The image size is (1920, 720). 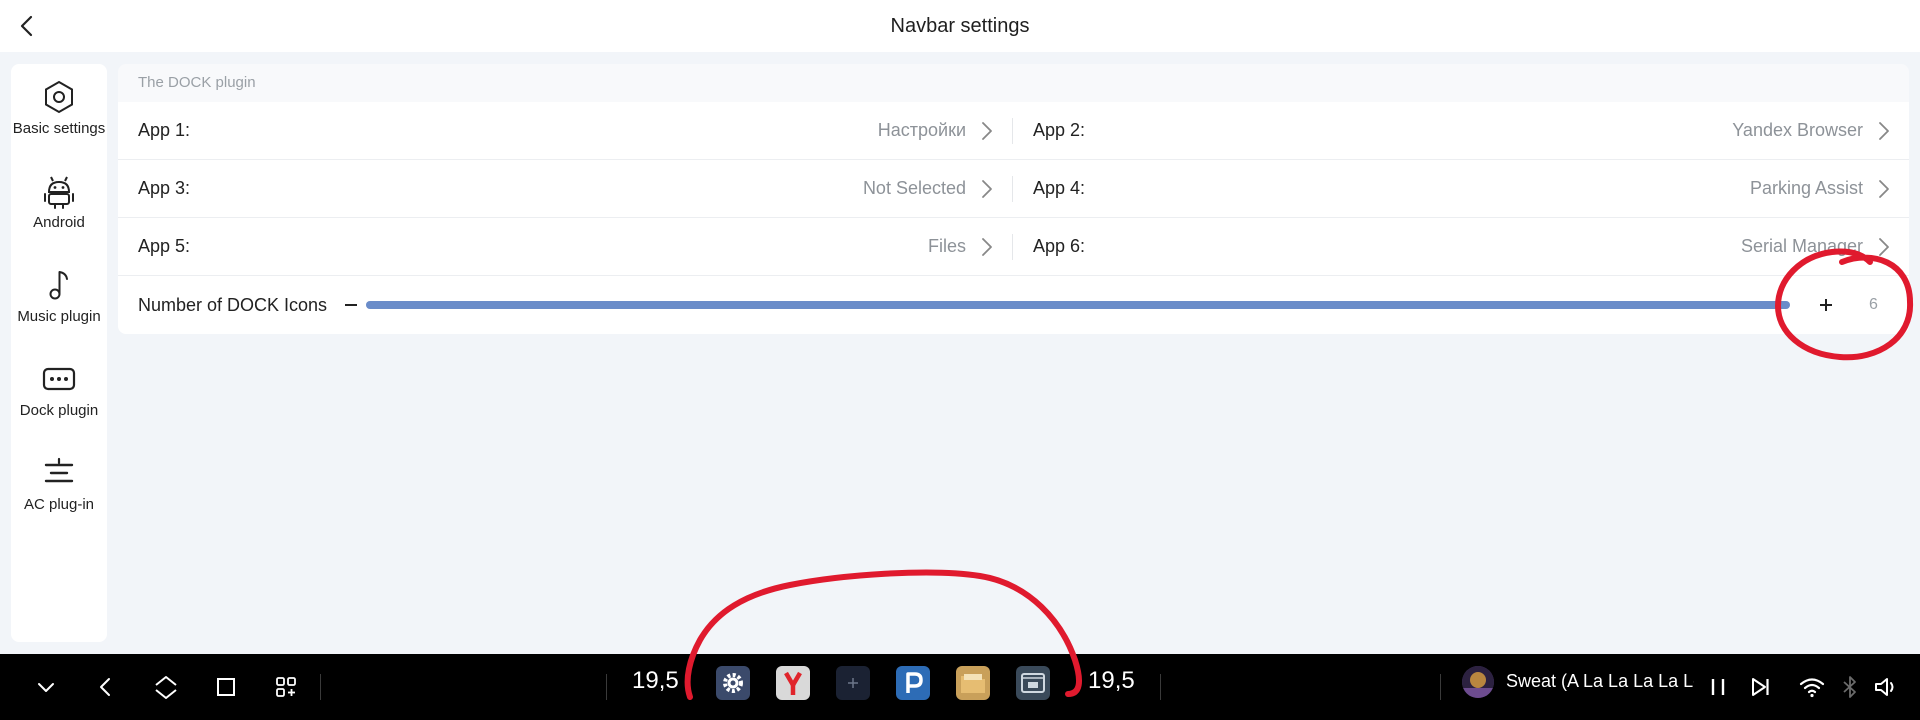 I want to click on android-robot-icon, so click(x=59, y=192).